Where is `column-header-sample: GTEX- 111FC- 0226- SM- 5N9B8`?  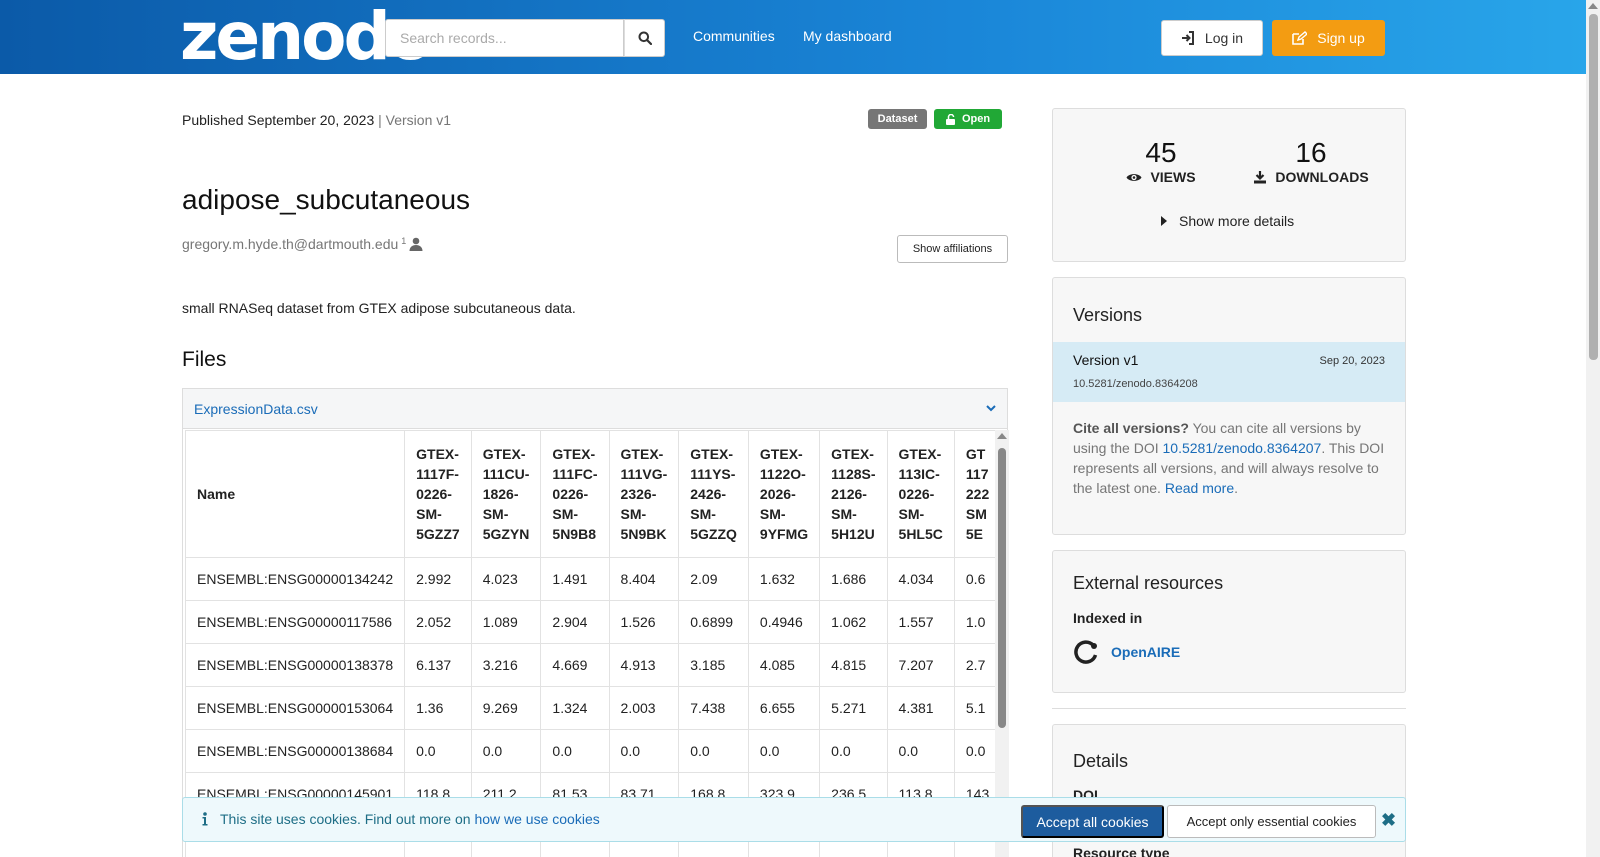
column-header-sample: GTEX- 111FC- 0226- SM- 5N9B8 is located at coordinates (575, 494).